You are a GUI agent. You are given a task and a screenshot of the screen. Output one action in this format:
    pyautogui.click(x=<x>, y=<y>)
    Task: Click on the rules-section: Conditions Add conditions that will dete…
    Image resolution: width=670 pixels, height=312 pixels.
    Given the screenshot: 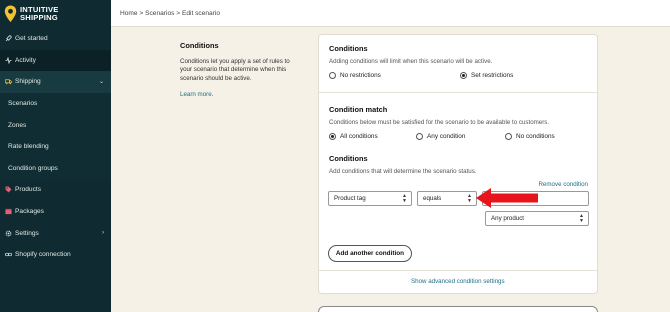 What is the action you would take?
    pyautogui.click(x=458, y=164)
    